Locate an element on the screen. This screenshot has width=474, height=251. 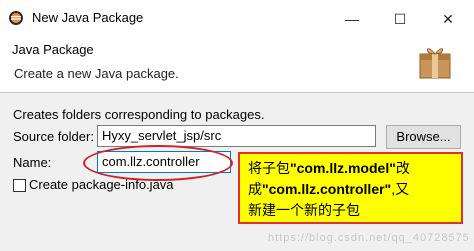
window-title: New Java Package is located at coordinates (88, 17).